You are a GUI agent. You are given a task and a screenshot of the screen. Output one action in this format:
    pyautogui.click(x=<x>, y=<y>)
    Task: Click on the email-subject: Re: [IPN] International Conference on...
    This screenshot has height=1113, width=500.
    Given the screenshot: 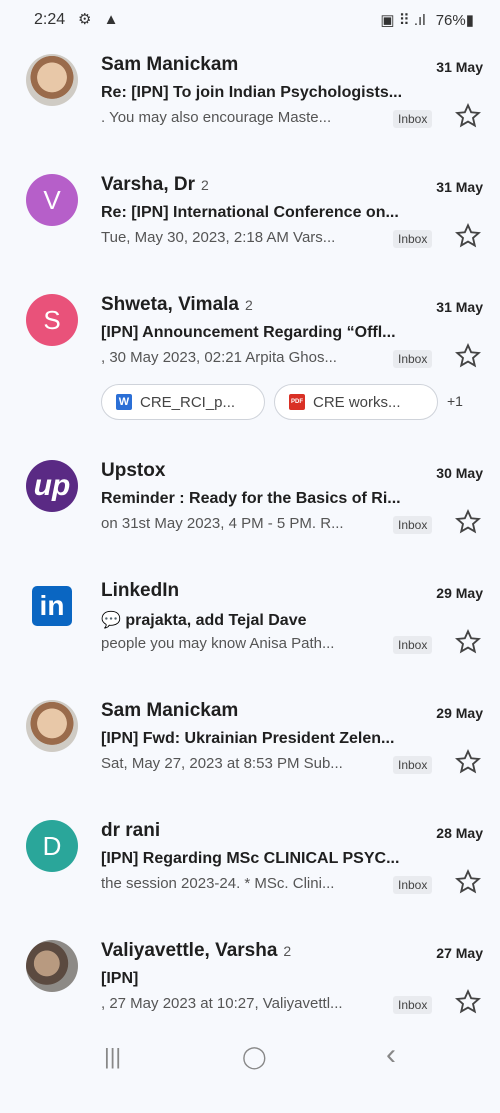 What is the action you would take?
    pyautogui.click(x=250, y=212)
    